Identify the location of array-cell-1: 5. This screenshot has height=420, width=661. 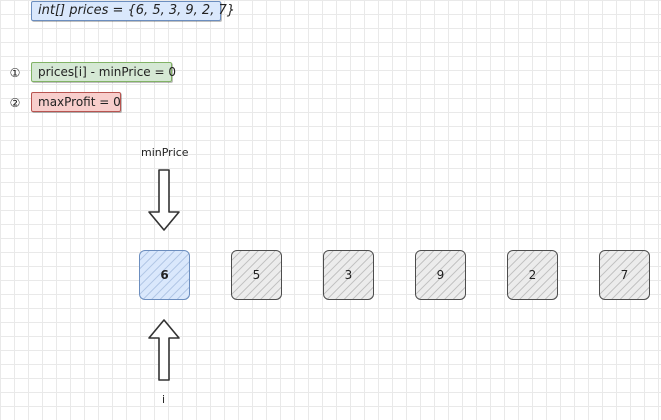
(256, 275).